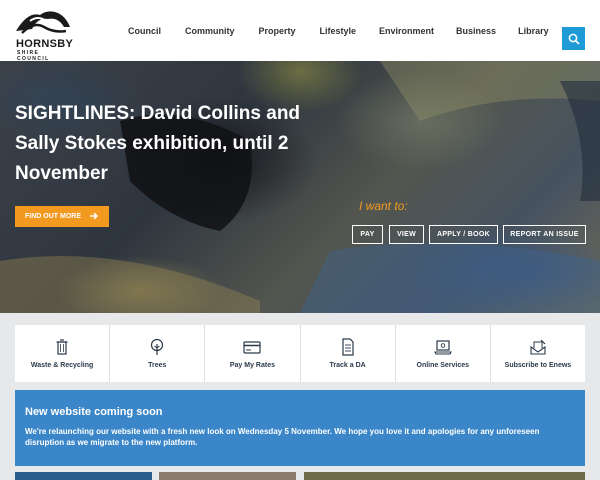  I want to click on credit-card-icon, so click(252, 347).